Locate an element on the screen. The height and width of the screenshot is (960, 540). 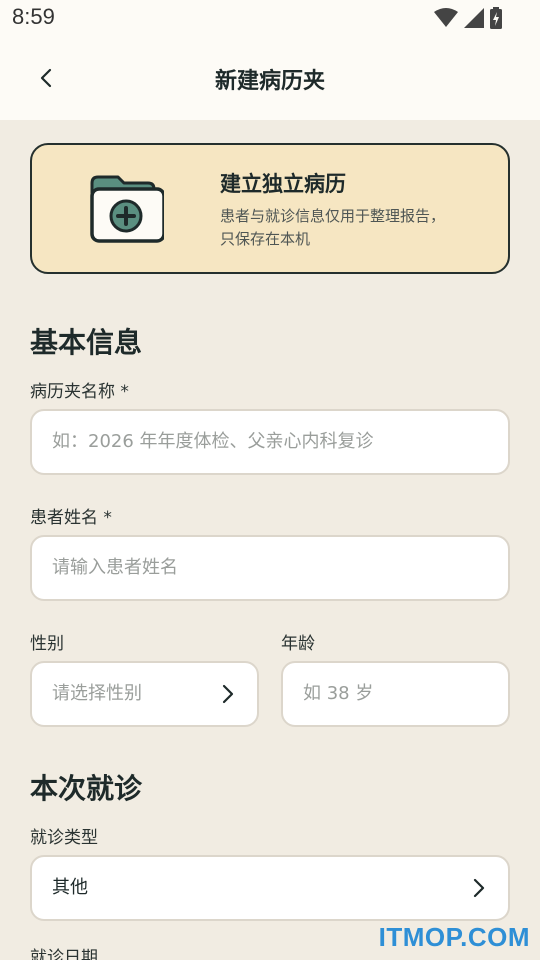
battery-icon is located at coordinates (496, 18).